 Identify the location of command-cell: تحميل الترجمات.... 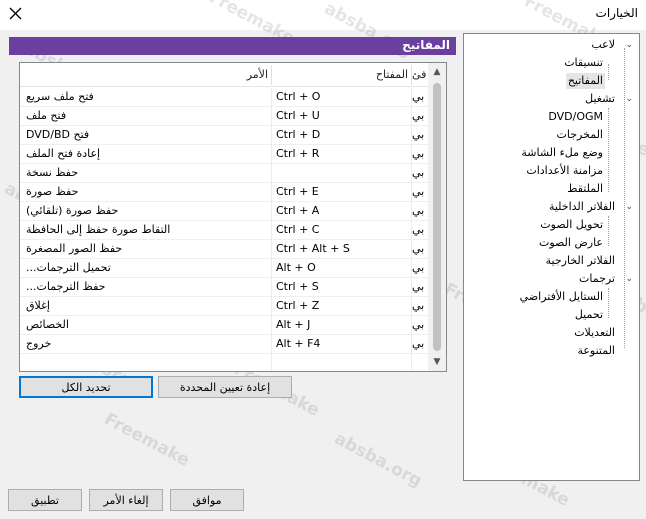
(68, 267).